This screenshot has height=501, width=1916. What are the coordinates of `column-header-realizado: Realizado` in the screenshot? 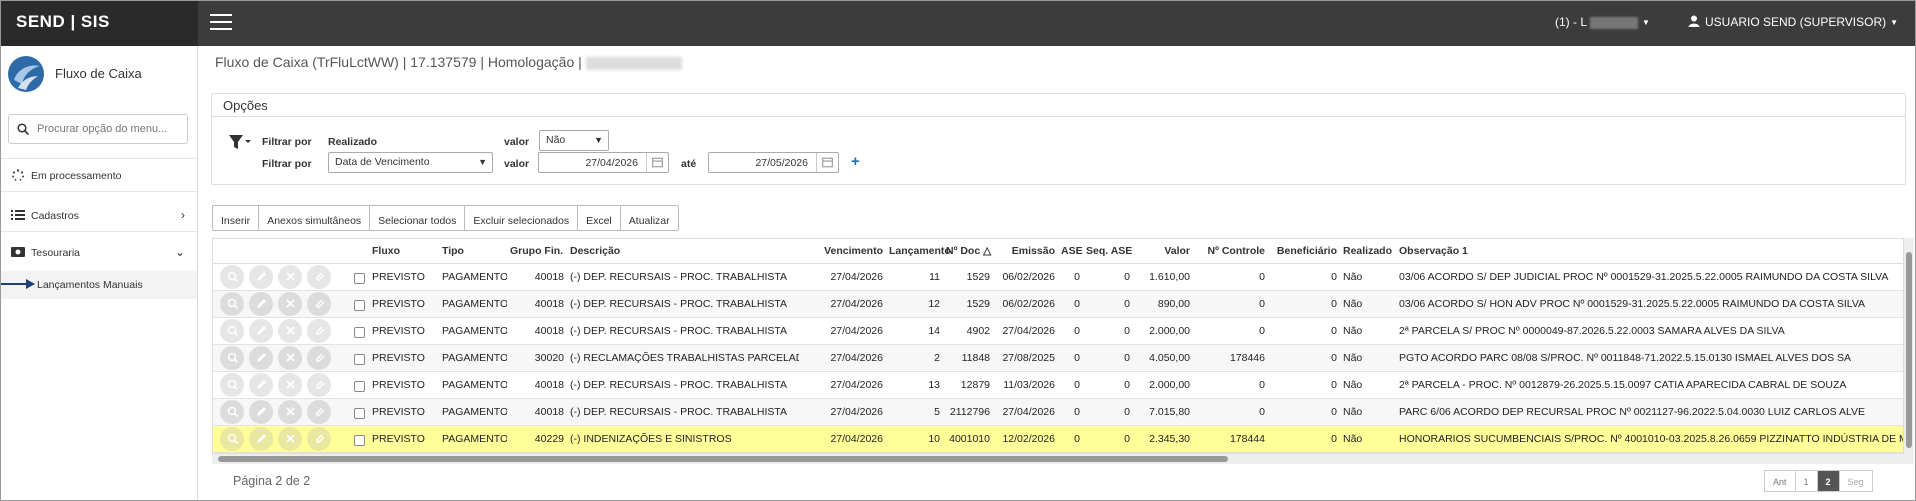 It's located at (1368, 251).